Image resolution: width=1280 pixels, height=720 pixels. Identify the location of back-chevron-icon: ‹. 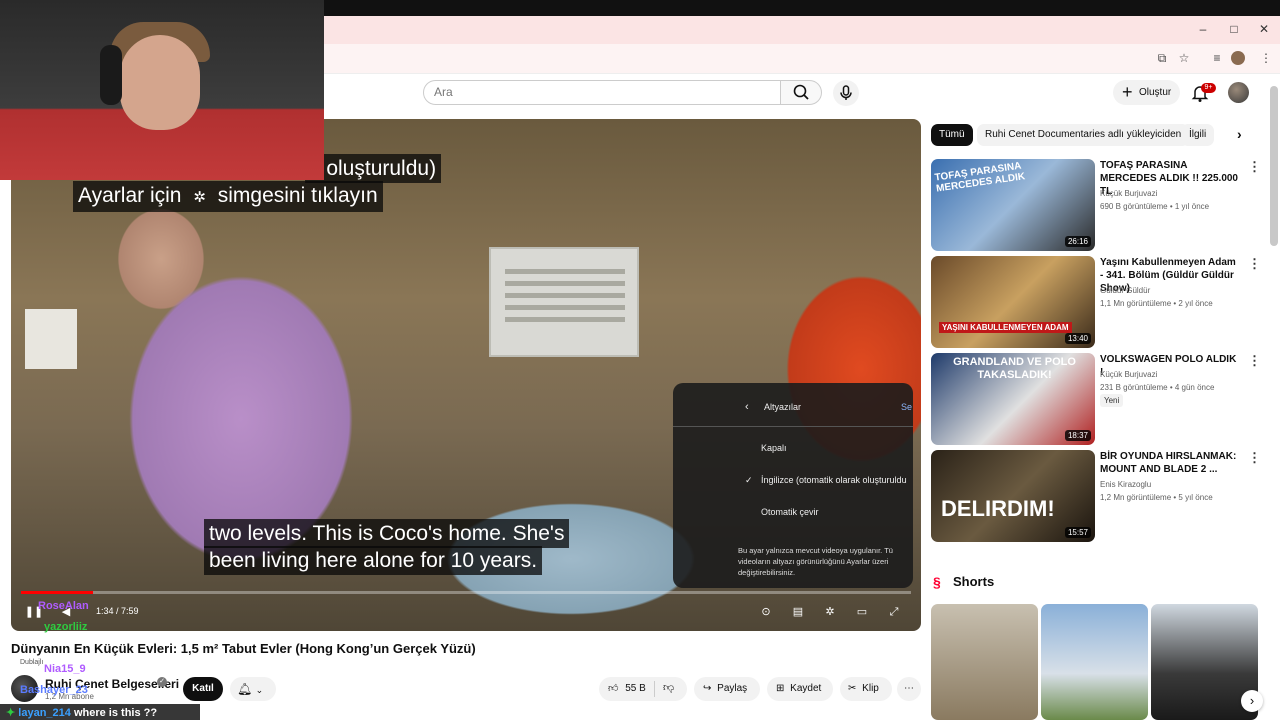
(747, 407).